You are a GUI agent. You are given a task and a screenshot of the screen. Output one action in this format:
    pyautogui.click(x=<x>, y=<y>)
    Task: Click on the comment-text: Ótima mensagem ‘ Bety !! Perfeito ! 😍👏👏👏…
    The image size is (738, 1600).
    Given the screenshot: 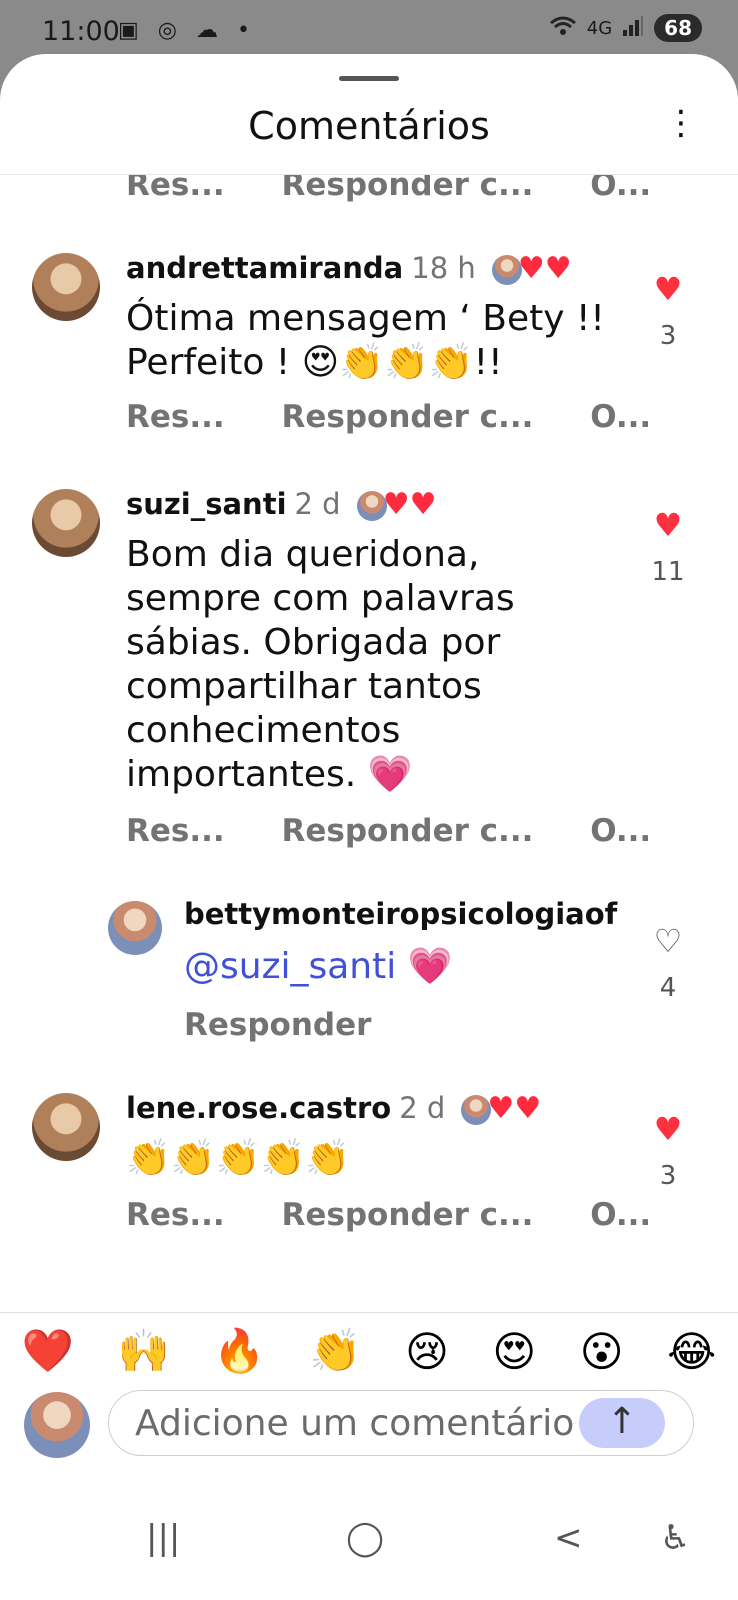 What is the action you would take?
    pyautogui.click(x=365, y=340)
    